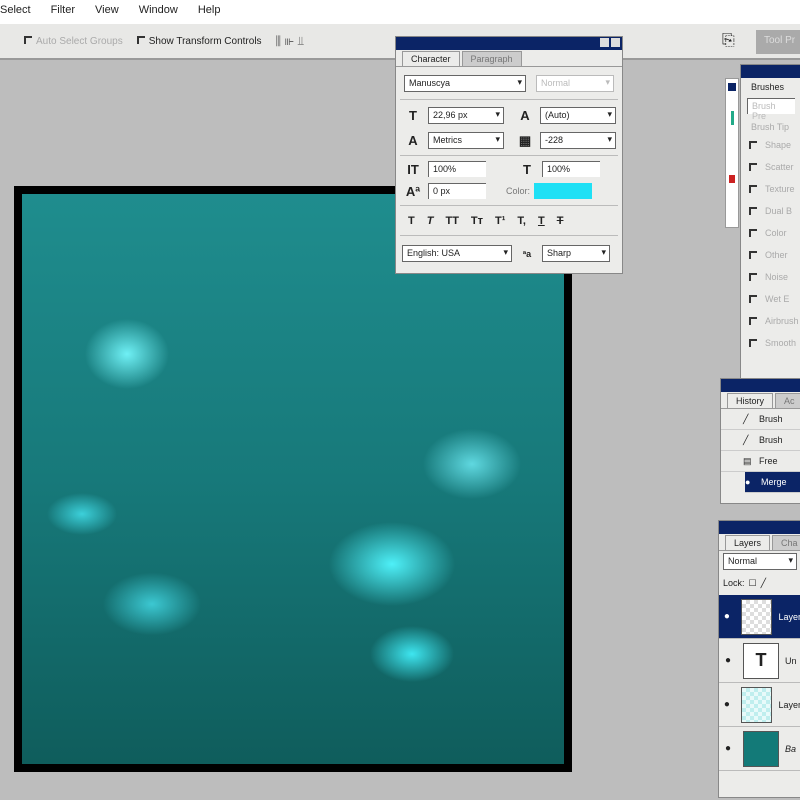 Image resolution: width=800 pixels, height=800 pixels. What do you see at coordinates (604, 42) in the screenshot?
I see `minimize-icon` at bounding box center [604, 42].